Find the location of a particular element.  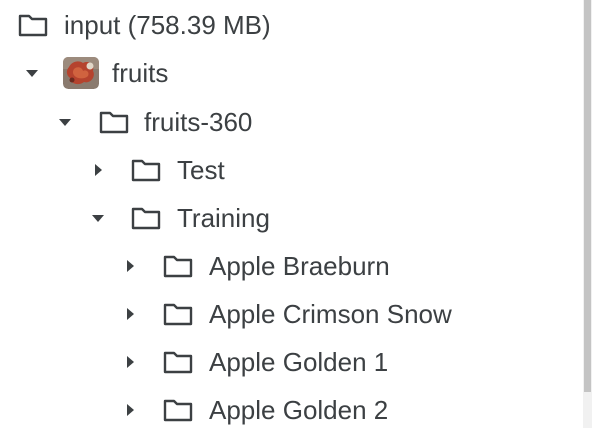

tree-item-apple-braeburn: Apple Braeburn is located at coordinates (291, 266).